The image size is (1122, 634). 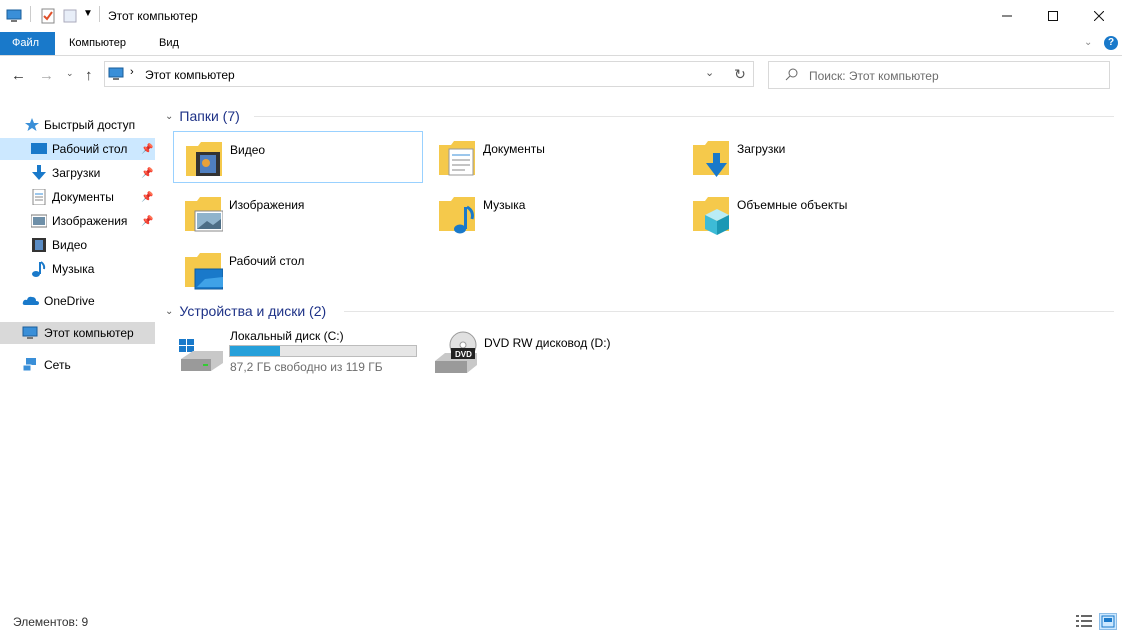 I want to click on new-folder-icon, so click(x=70, y=17).